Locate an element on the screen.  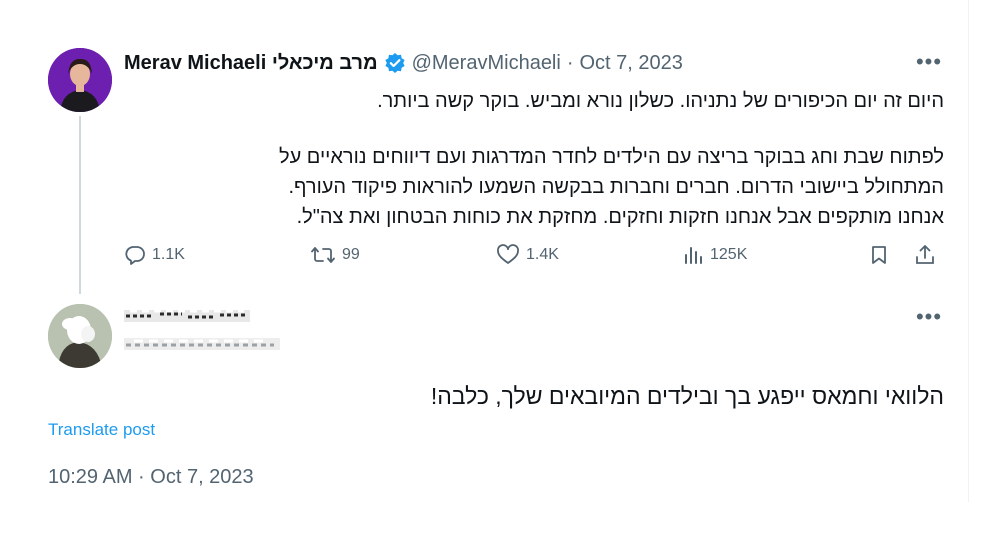
views-button: 125K is located at coordinates (714, 255).